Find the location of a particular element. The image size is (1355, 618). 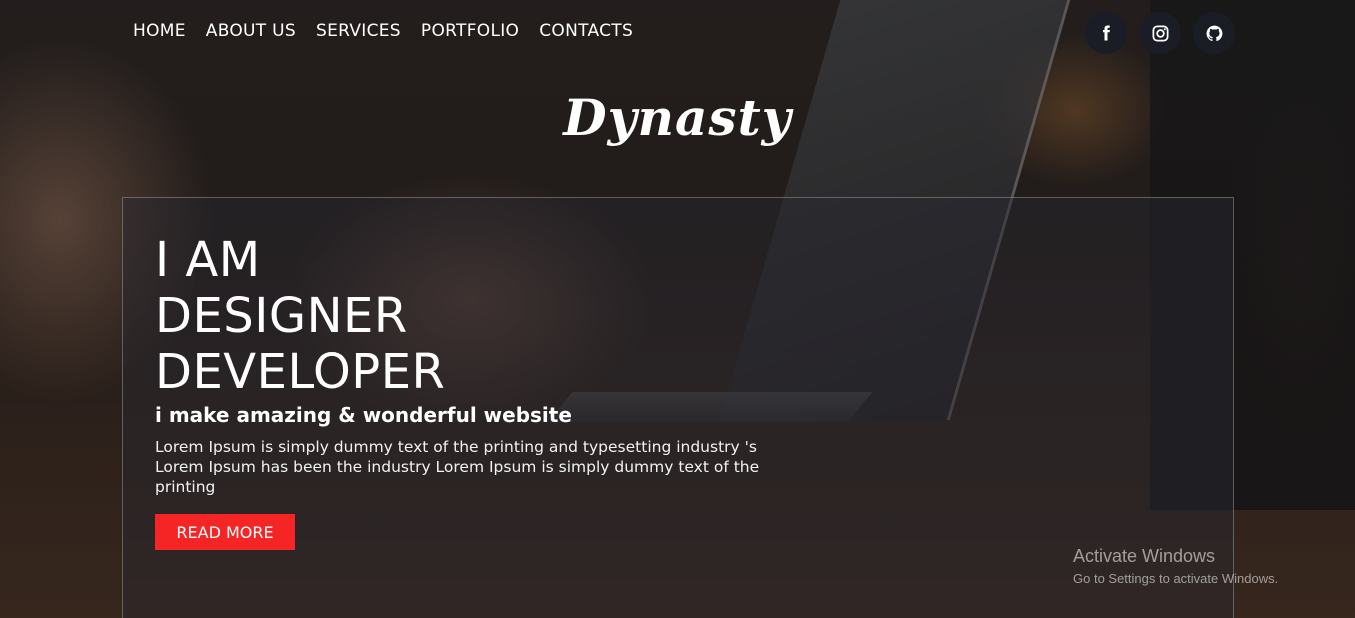

social-links is located at coordinates (1160, 33).